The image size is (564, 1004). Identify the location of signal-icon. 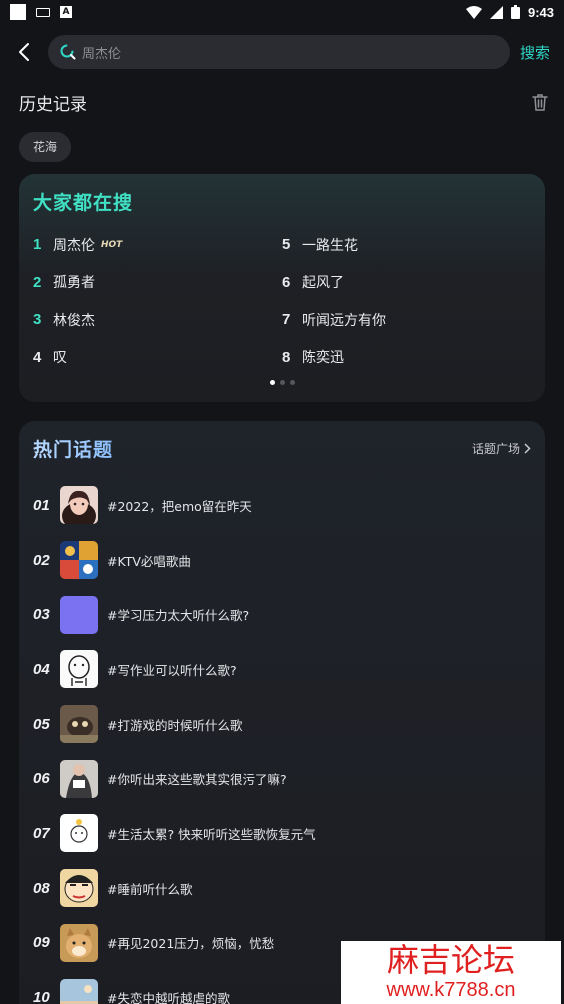
(496, 12).